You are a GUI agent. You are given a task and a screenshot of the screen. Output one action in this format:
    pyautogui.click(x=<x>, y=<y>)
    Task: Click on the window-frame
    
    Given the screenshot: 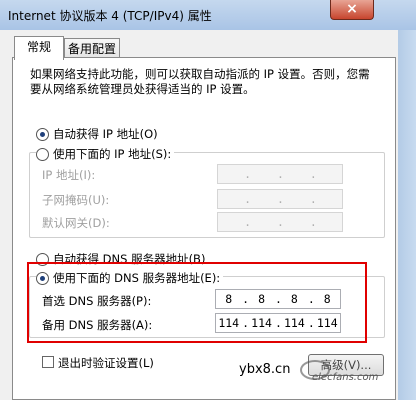 What is the action you would take?
    pyautogui.click(x=407, y=215)
    